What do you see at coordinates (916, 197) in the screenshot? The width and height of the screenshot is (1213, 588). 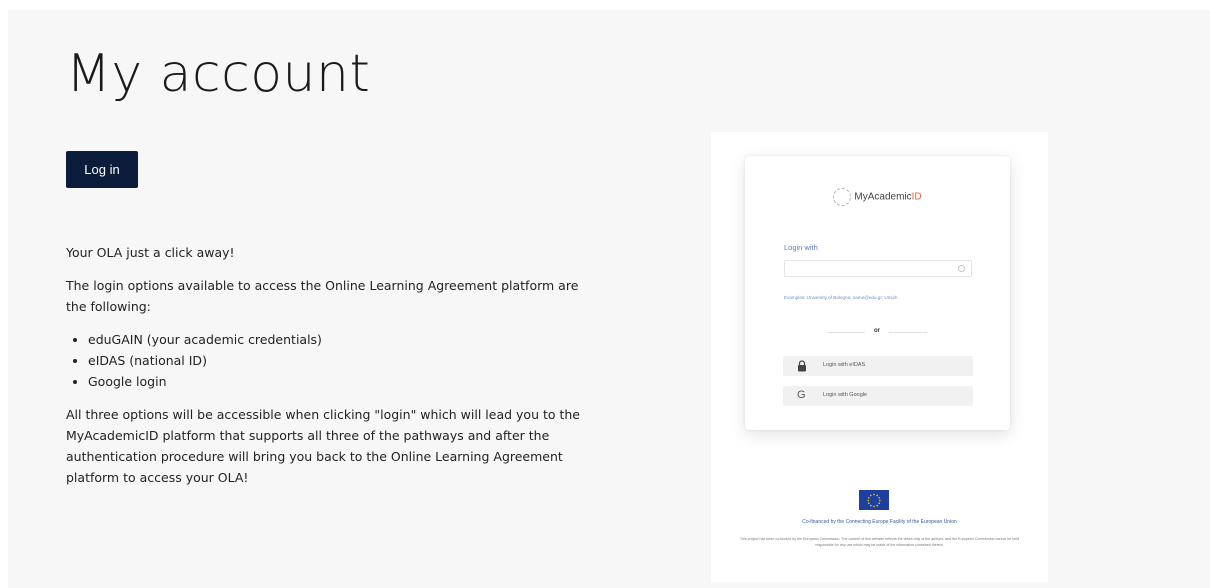 I see `brand-suffix: ID` at bounding box center [916, 197].